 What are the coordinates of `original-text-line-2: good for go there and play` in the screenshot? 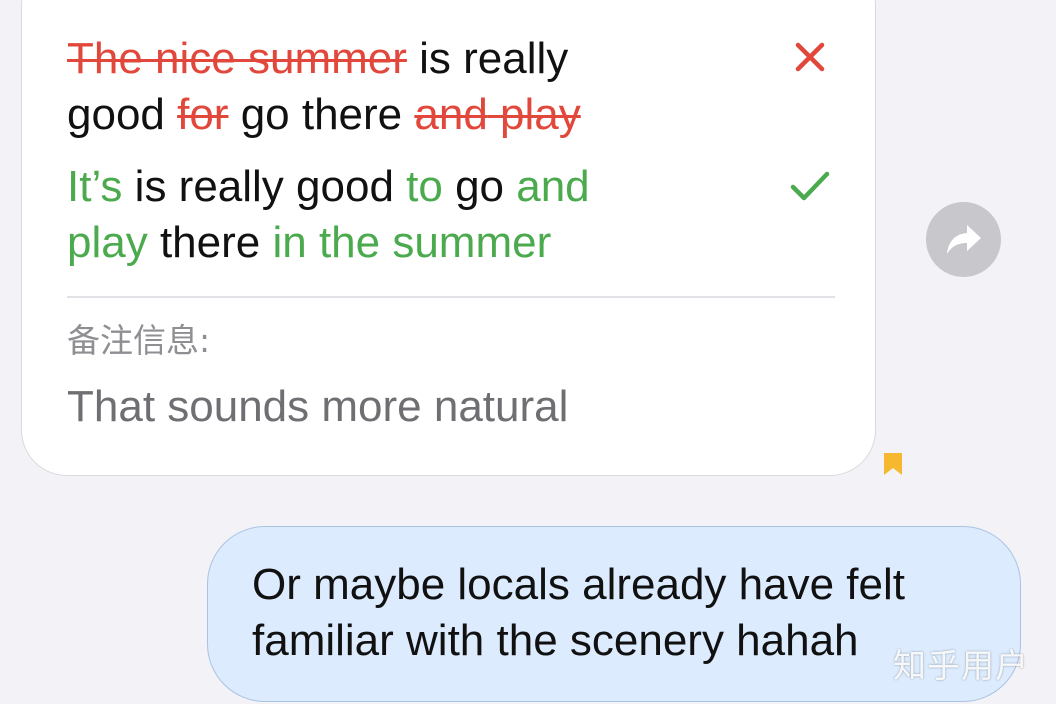 It's located at (324, 115).